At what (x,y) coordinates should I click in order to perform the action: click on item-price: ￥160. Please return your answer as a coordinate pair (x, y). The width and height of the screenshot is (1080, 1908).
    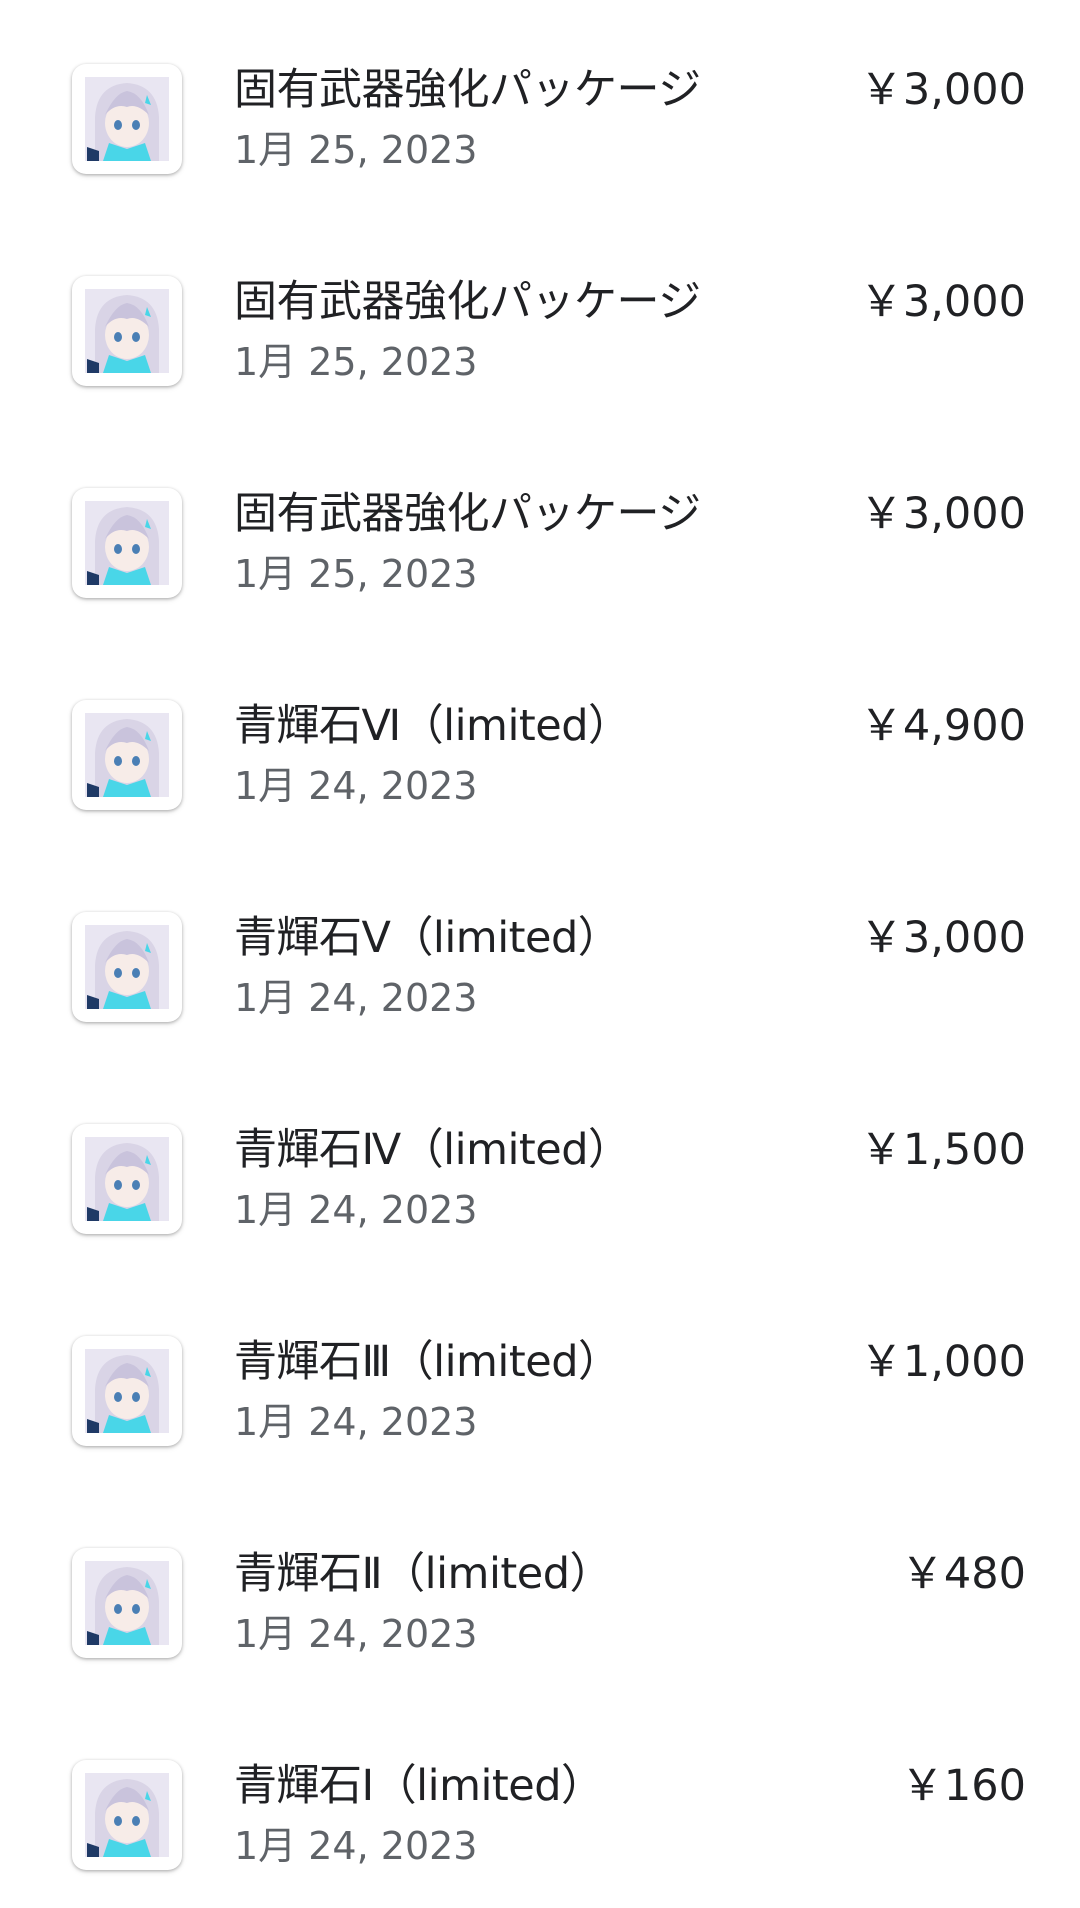
    Looking at the image, I should click on (963, 1786).